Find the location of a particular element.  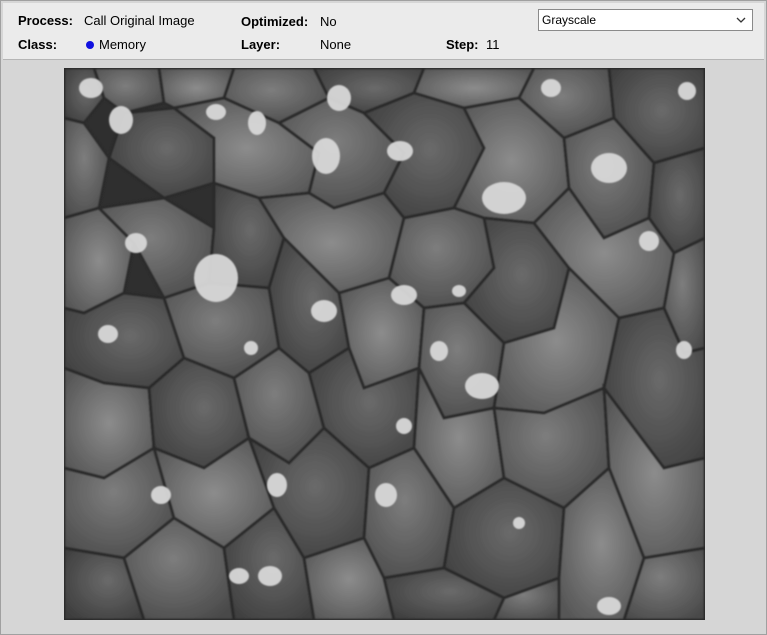

step-label: Step: is located at coordinates (462, 44).